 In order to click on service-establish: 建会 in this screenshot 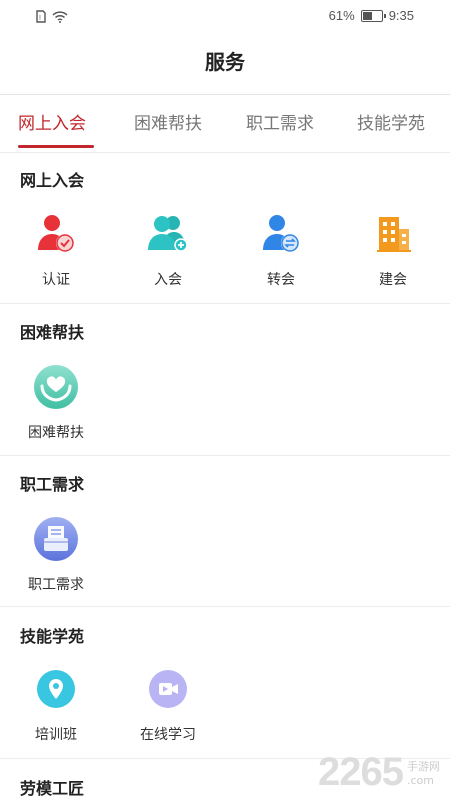, I will do `click(393, 250)`.